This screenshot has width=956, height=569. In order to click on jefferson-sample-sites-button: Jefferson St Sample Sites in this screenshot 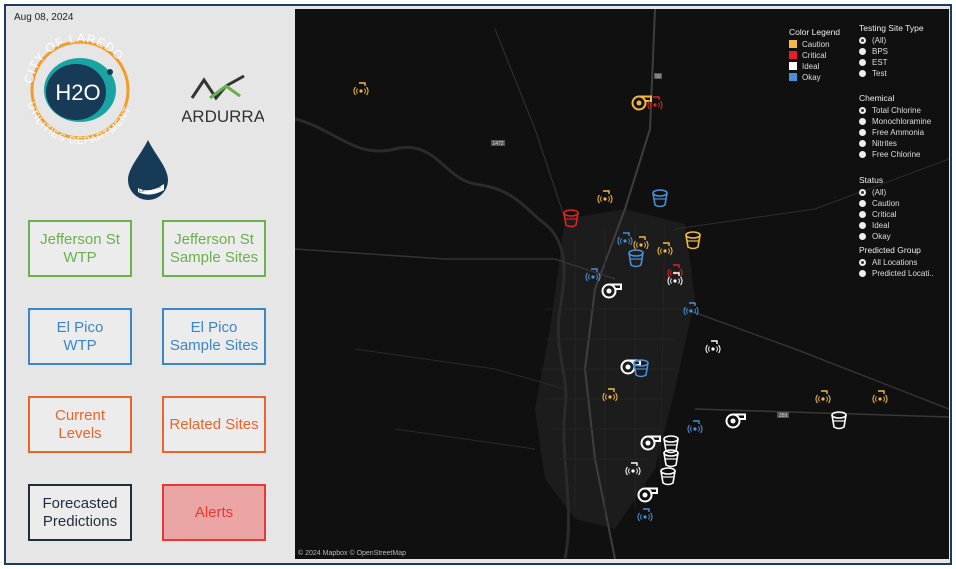, I will do `click(214, 248)`.